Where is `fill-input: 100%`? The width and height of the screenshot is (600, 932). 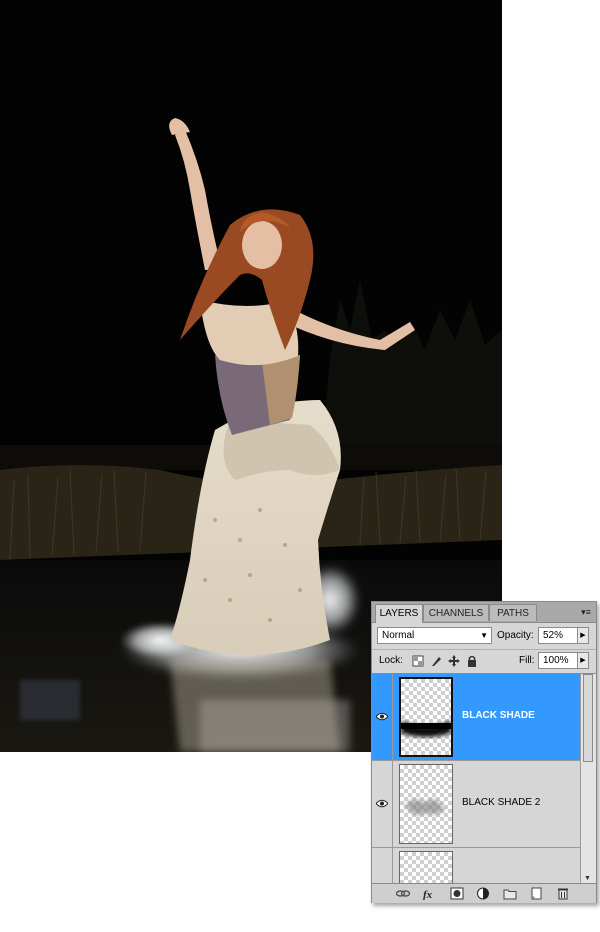
fill-input: 100% is located at coordinates (558, 660).